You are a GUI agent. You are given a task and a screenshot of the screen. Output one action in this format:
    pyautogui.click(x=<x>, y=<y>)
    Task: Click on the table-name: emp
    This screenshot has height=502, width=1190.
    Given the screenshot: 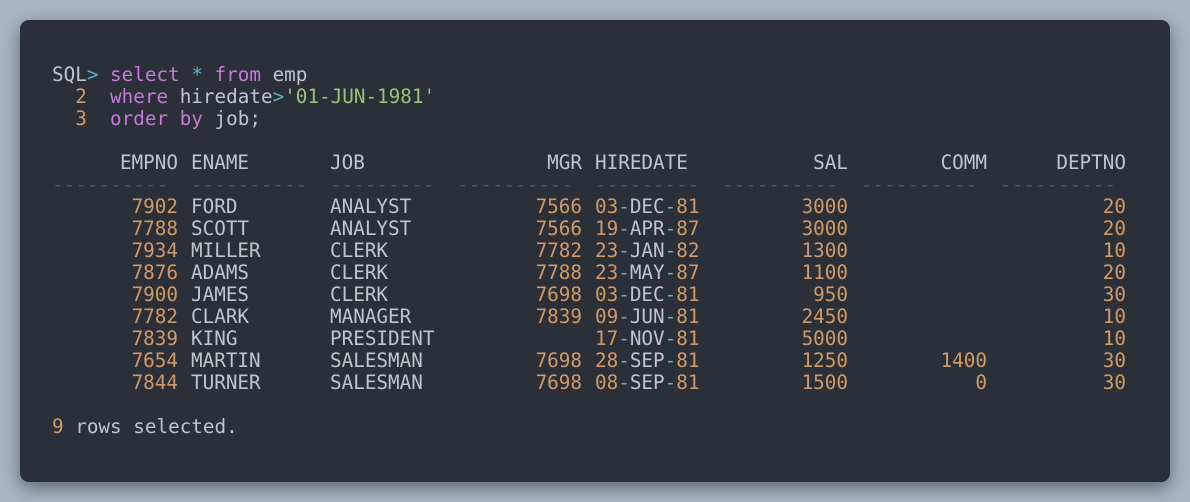 What is the action you would take?
    pyautogui.click(x=290, y=74)
    